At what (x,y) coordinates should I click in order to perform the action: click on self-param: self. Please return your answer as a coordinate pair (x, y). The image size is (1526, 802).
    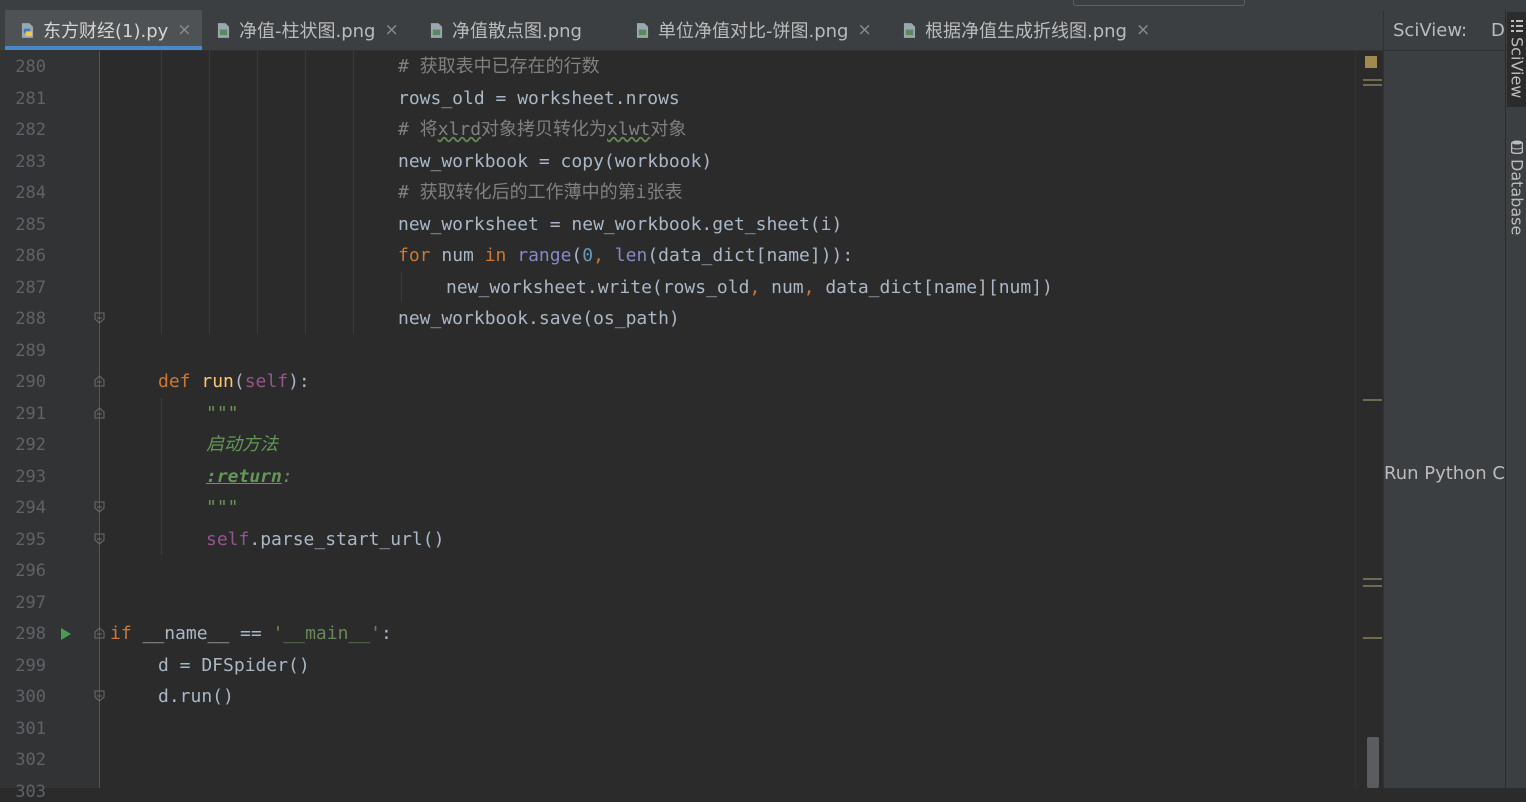
    Looking at the image, I should click on (266, 381).